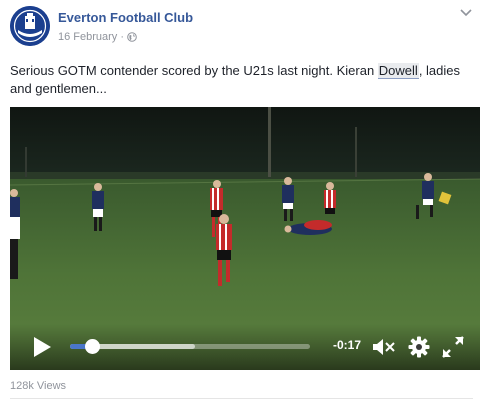 This screenshot has width=483, height=401. Describe the element at coordinates (190, 346) in the screenshot. I see `progress-track` at that location.